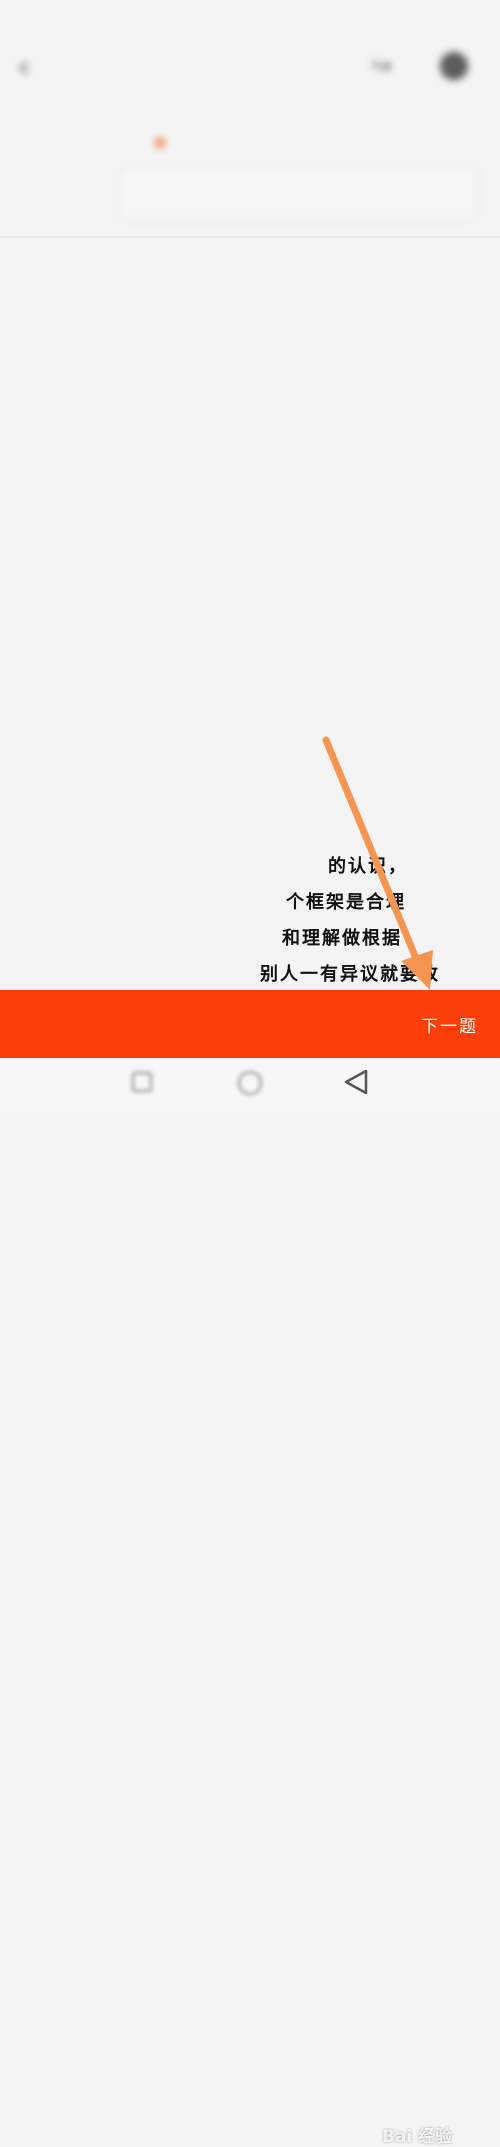 The height and width of the screenshot is (2147, 500). I want to click on divider, so click(250, 237).